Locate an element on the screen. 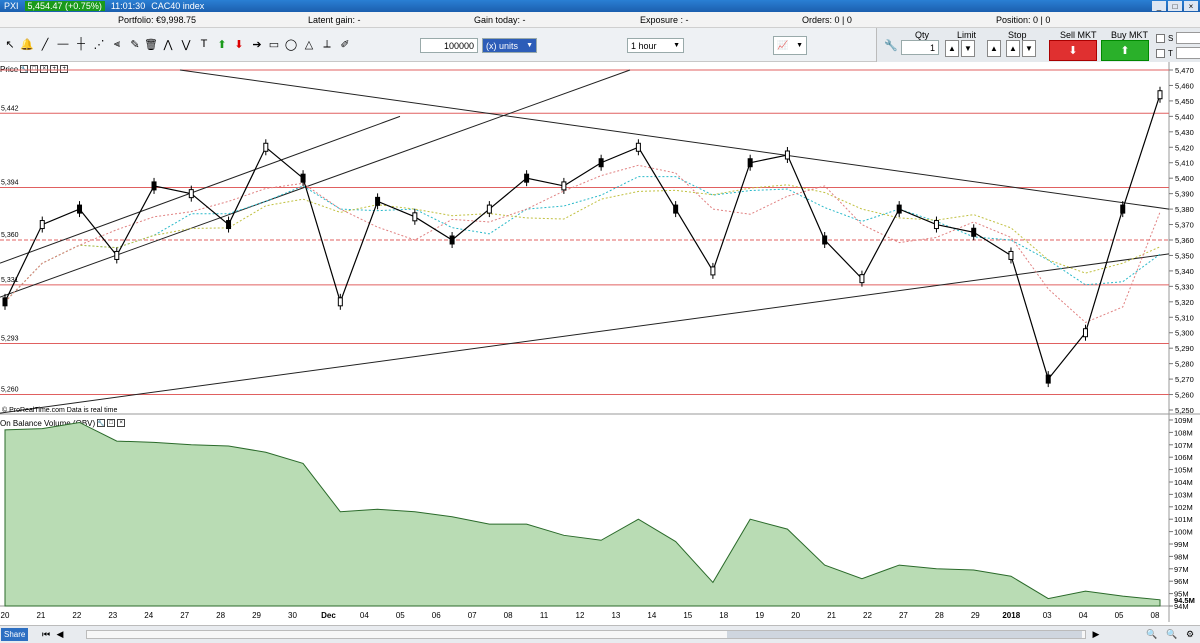  chevron-down-icon: ▼ is located at coordinates (529, 45).